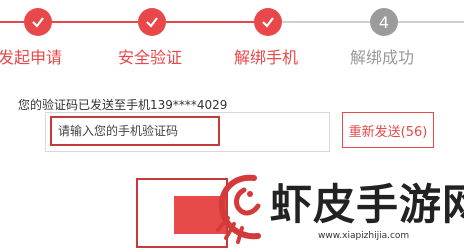 This screenshot has width=464, height=248. What do you see at coordinates (266, 57) in the screenshot?
I see `step-3-label: 解绑手机` at bounding box center [266, 57].